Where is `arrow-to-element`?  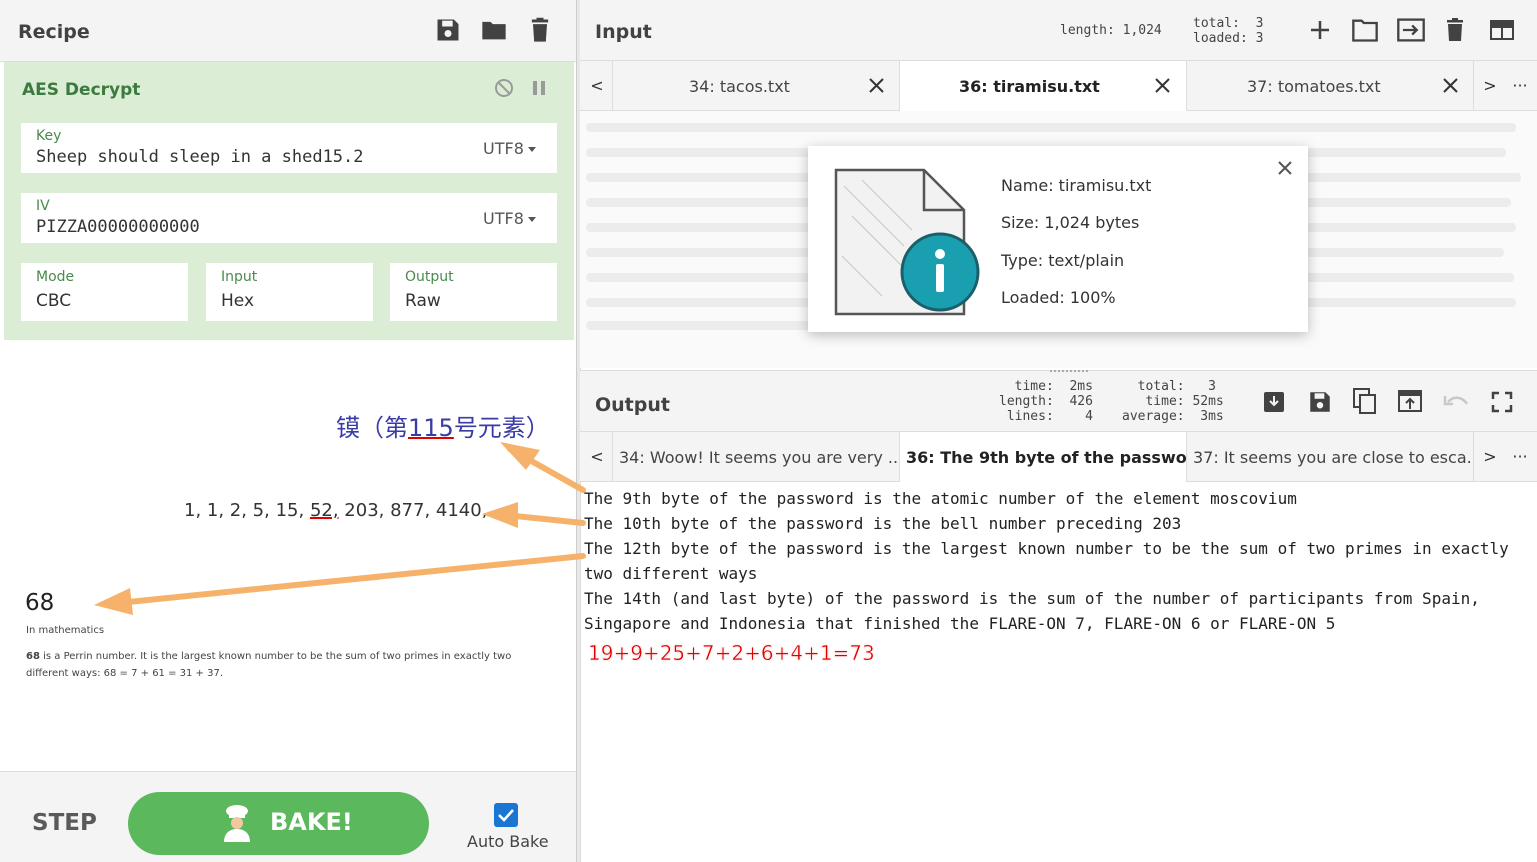
arrow-to-element is located at coordinates (543, 467).